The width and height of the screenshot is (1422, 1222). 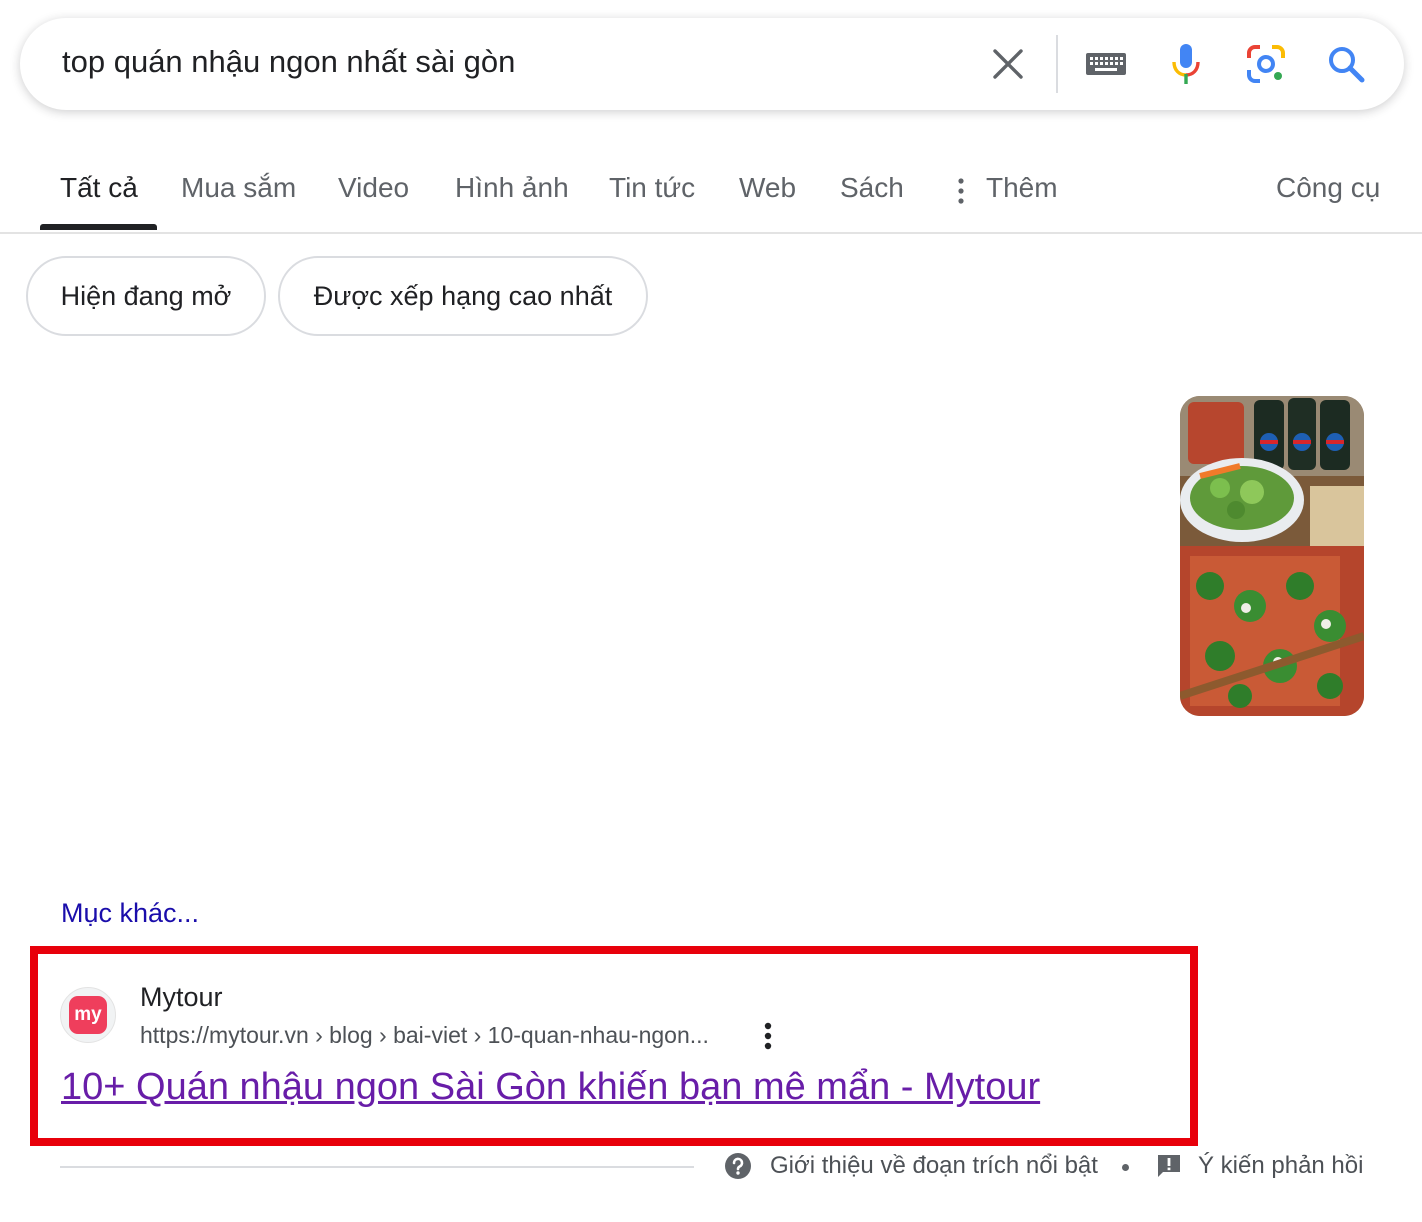 I want to click on tab-more: Thêm, so click(x=1022, y=188).